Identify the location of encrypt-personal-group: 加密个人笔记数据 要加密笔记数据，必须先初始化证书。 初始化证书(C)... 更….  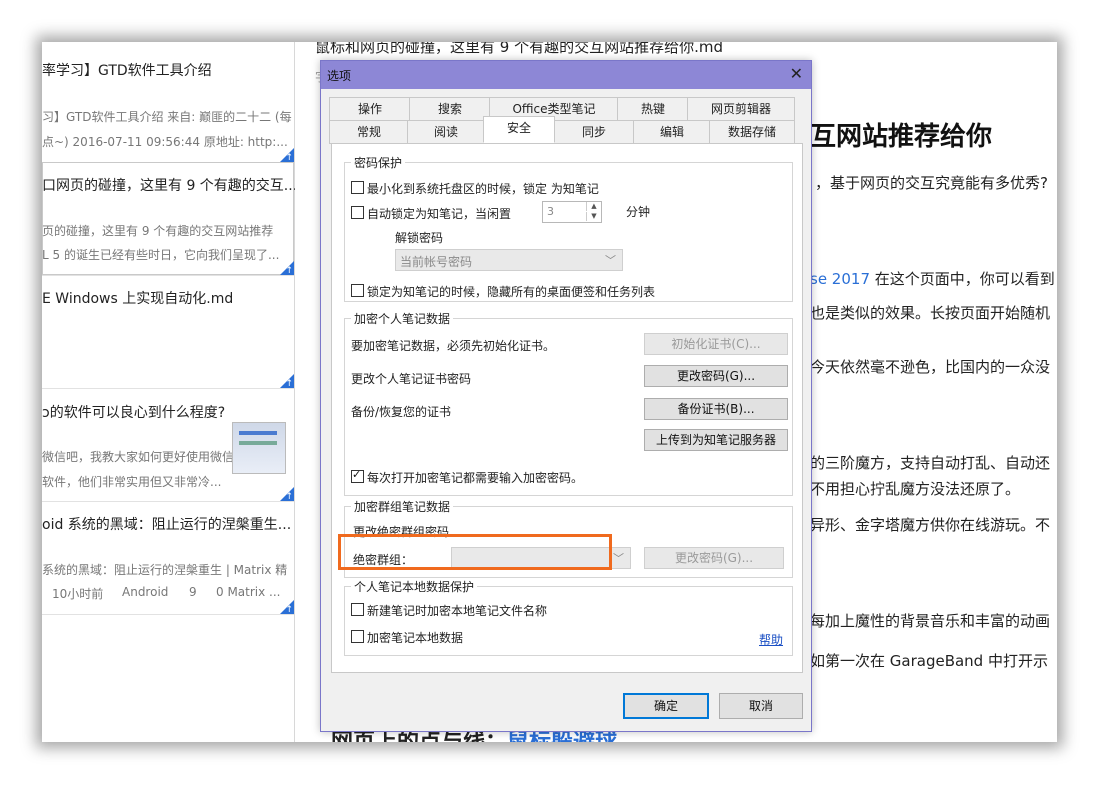
(568, 403).